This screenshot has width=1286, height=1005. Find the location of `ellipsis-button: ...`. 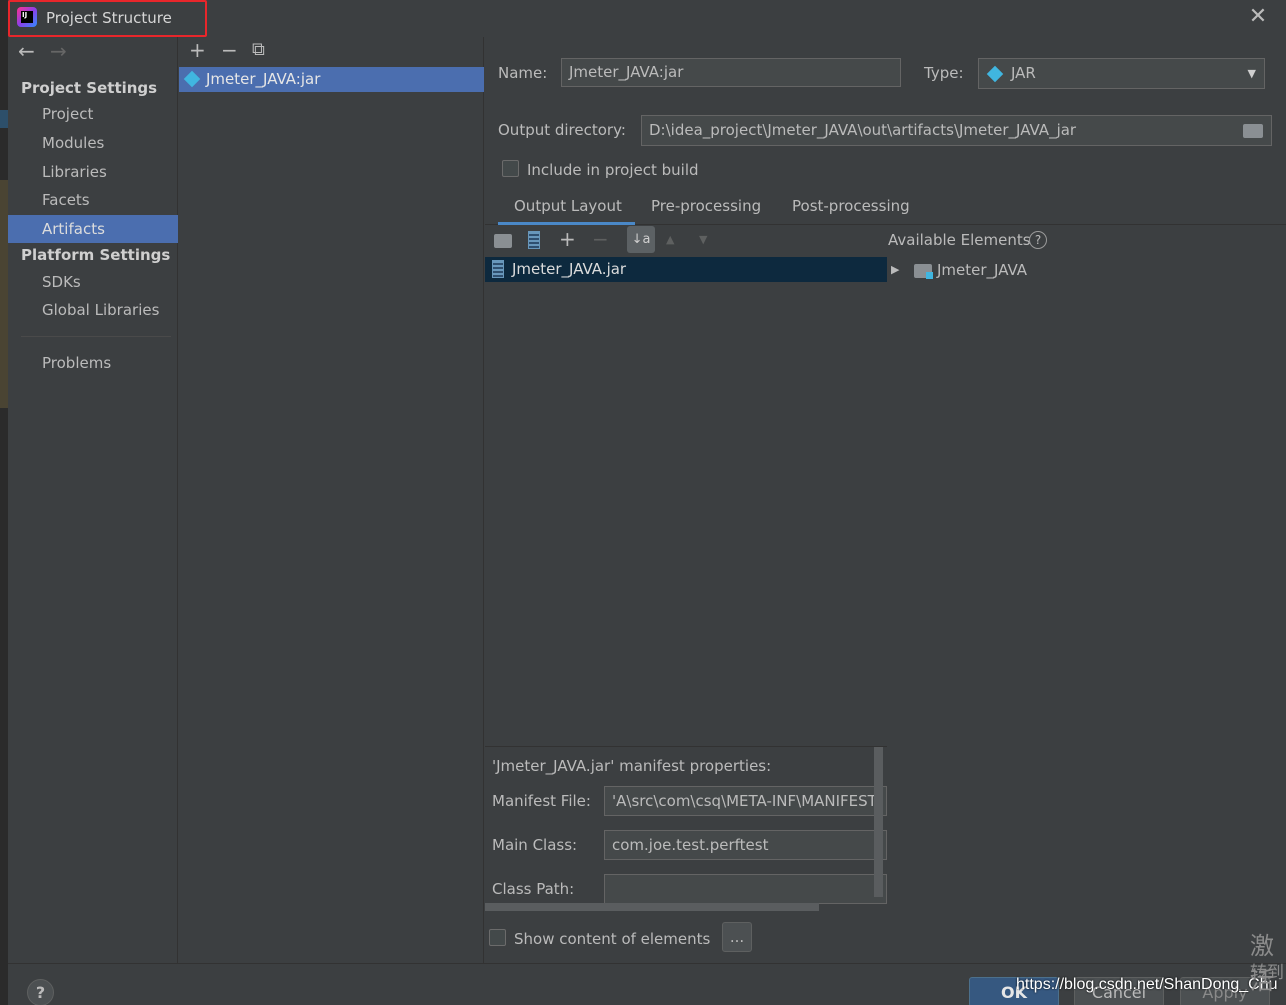

ellipsis-button: ... is located at coordinates (737, 937).